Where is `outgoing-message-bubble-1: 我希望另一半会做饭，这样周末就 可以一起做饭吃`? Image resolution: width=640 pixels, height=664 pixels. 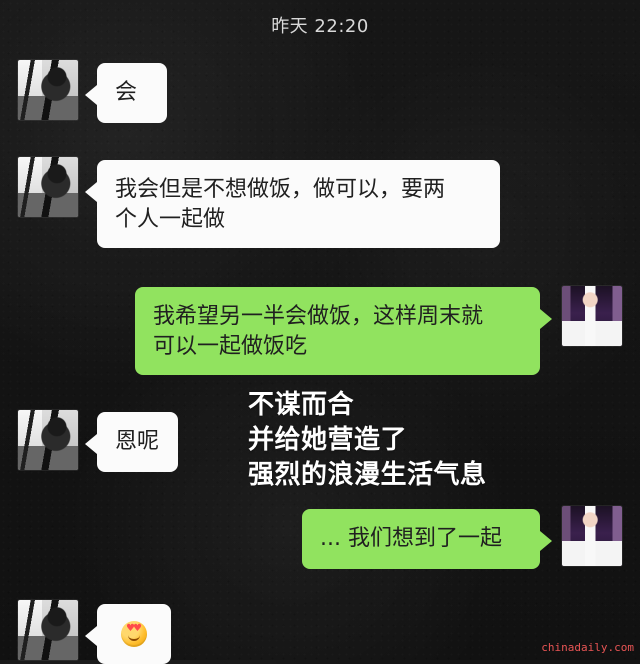
outgoing-message-bubble-1: 我希望另一半会做饭，这样周末就 可以一起做饭吃 is located at coordinates (343, 331).